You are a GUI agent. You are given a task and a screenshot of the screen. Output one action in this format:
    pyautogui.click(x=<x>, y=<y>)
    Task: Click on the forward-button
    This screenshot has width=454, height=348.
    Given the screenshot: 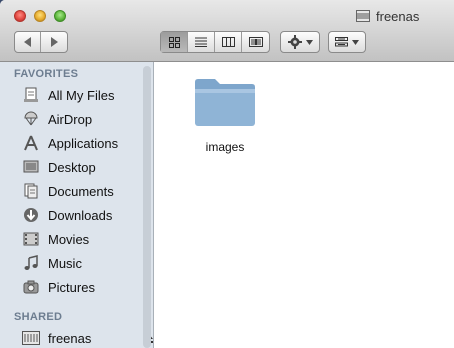 What is the action you would take?
    pyautogui.click(x=54, y=42)
    